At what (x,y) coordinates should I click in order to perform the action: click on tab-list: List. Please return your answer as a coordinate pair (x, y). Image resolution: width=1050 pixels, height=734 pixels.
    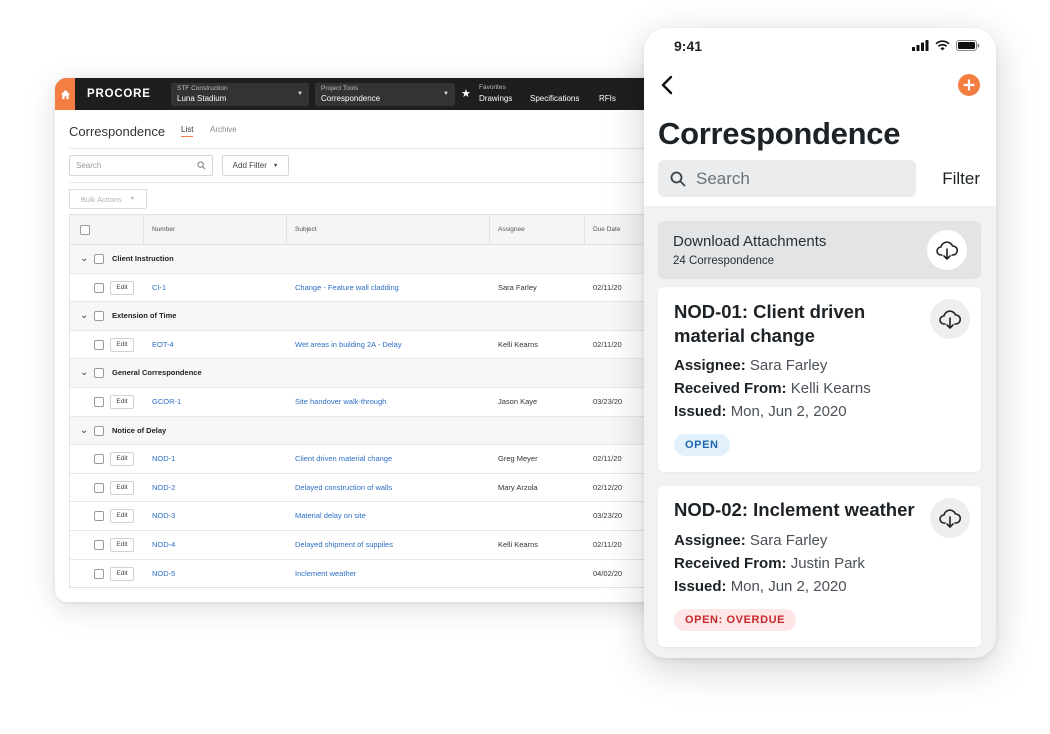
    Looking at the image, I should click on (187, 131).